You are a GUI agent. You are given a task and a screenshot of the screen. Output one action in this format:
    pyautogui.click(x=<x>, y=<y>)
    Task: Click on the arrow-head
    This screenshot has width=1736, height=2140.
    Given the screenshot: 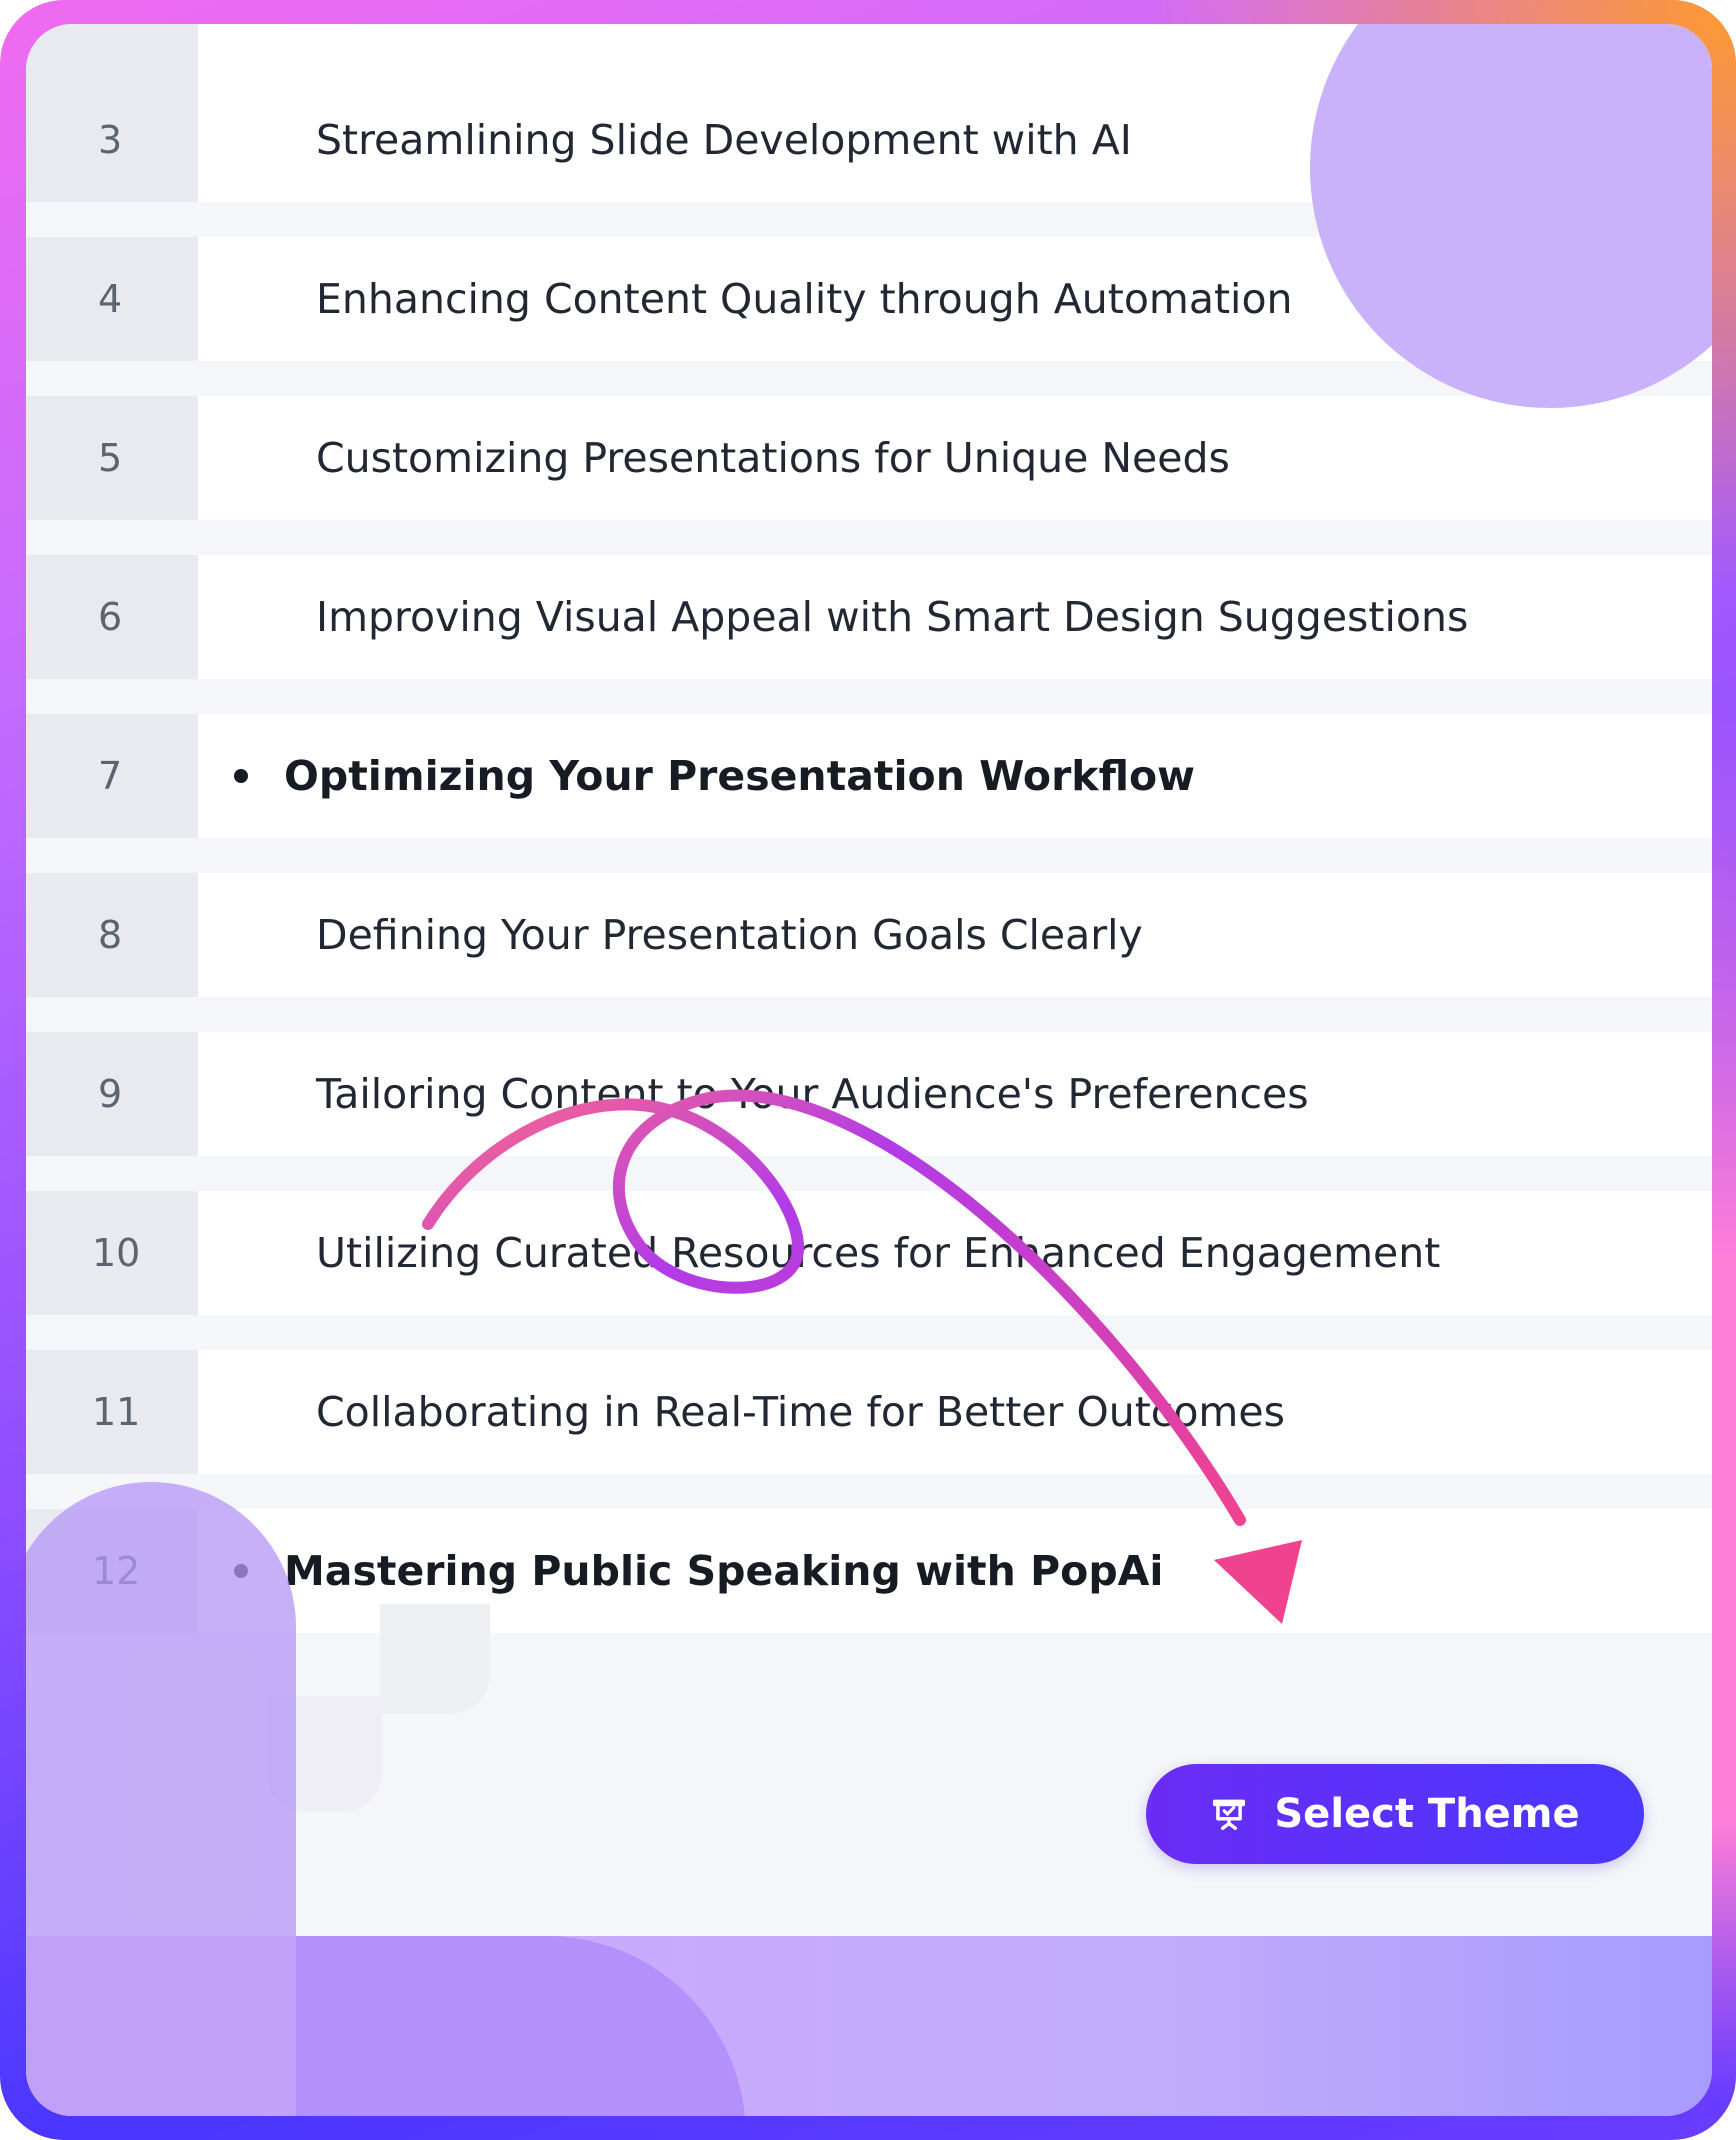 What is the action you would take?
    pyautogui.click(x=1258, y=1582)
    